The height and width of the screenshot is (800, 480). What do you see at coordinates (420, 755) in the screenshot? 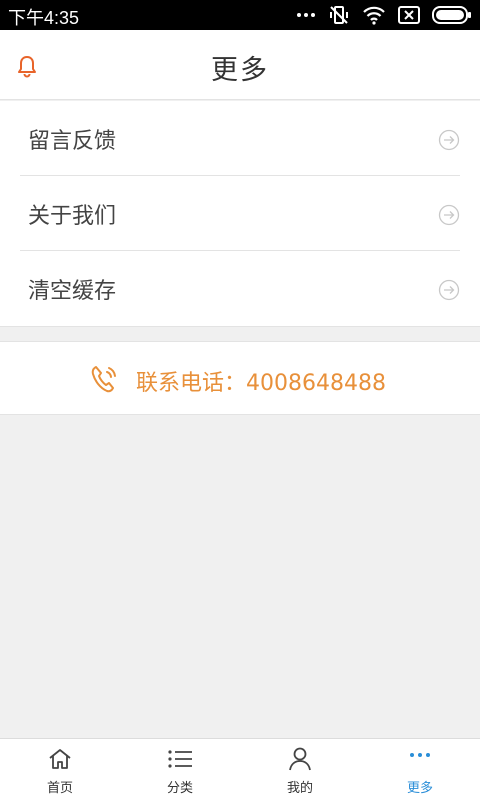
I see `more-dots-icon` at bounding box center [420, 755].